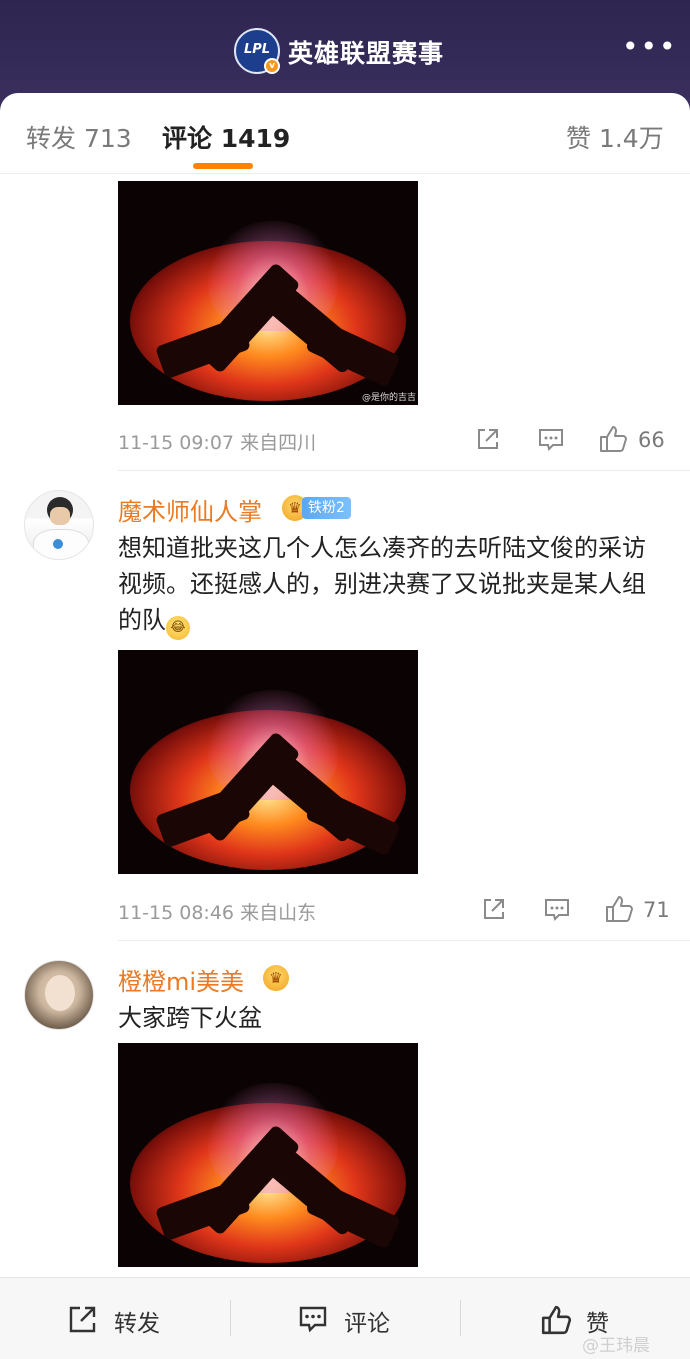 The width and height of the screenshot is (690, 1359). I want to click on tab-reposts: 转发 713, so click(79, 137).